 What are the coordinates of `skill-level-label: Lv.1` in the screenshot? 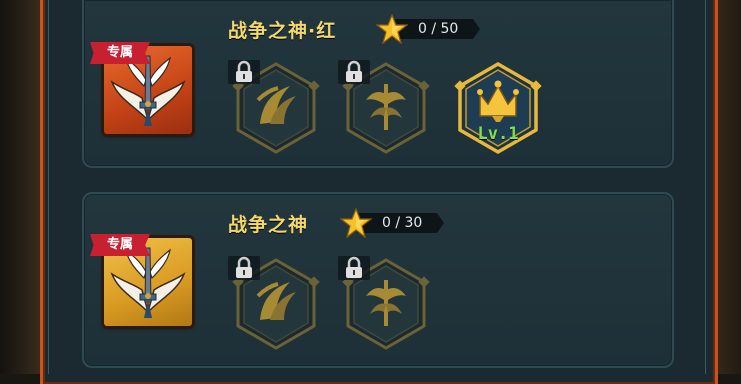 It's located at (498, 134).